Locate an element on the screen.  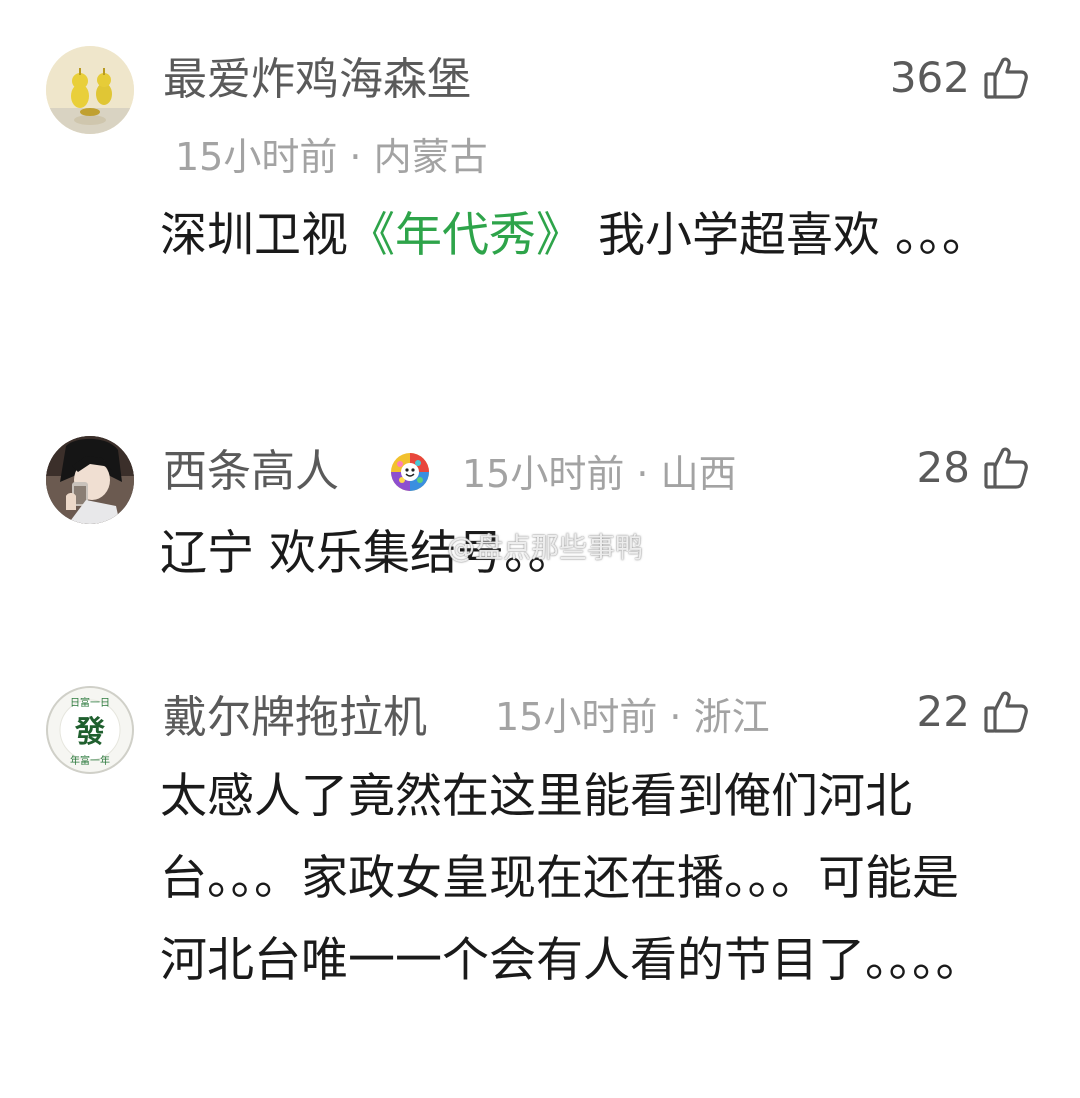
like-button: 362 is located at coordinates (960, 78).